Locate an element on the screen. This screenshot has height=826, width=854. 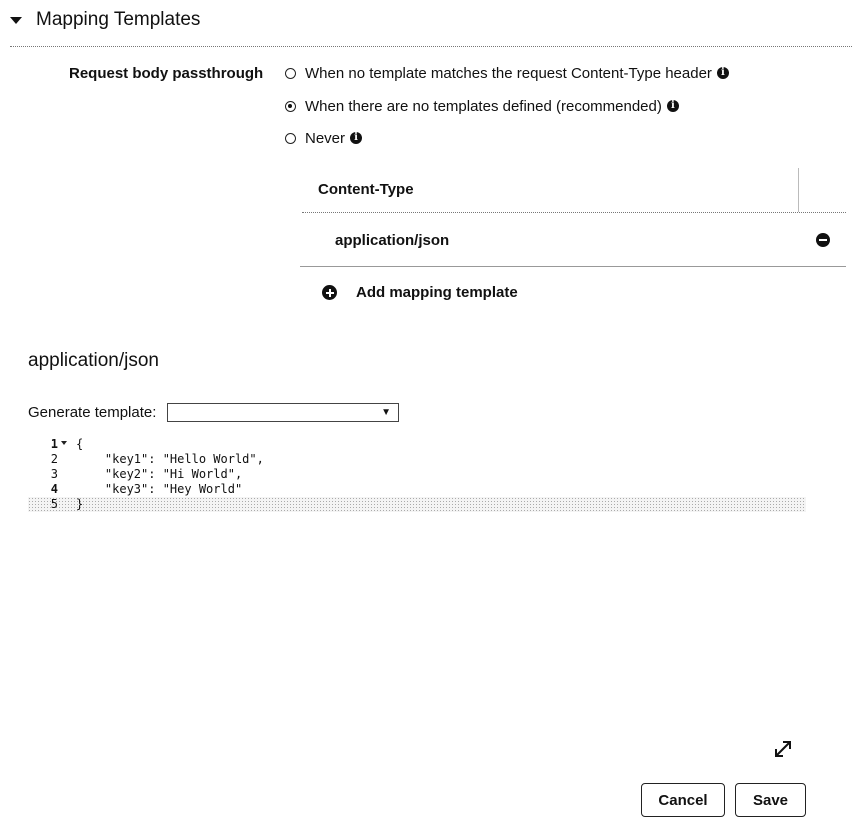
line-number: 5 is located at coordinates (54, 504).